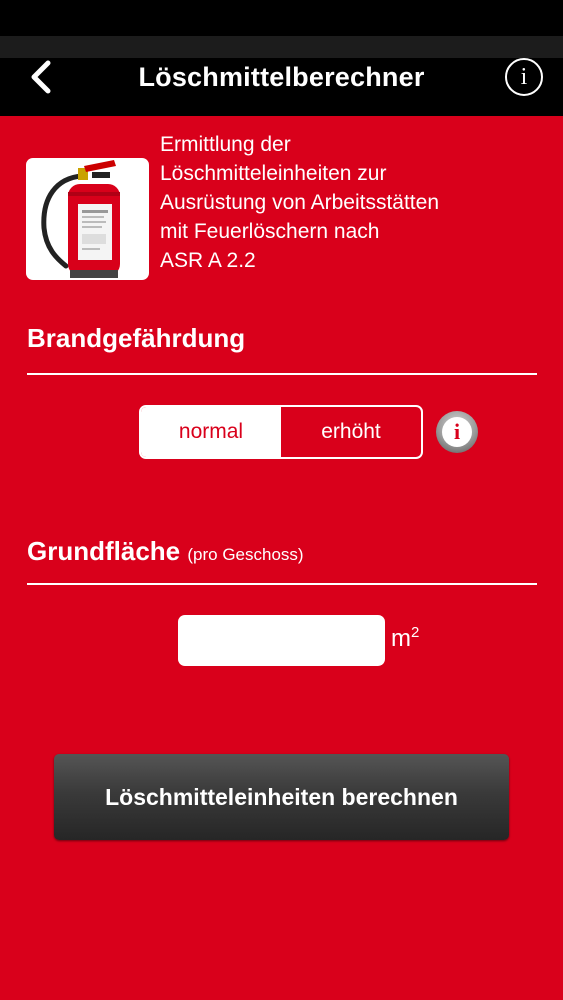 Image resolution: width=563 pixels, height=1000 pixels. What do you see at coordinates (104, 551) in the screenshot?
I see `area-title-text: Grundfläche` at bounding box center [104, 551].